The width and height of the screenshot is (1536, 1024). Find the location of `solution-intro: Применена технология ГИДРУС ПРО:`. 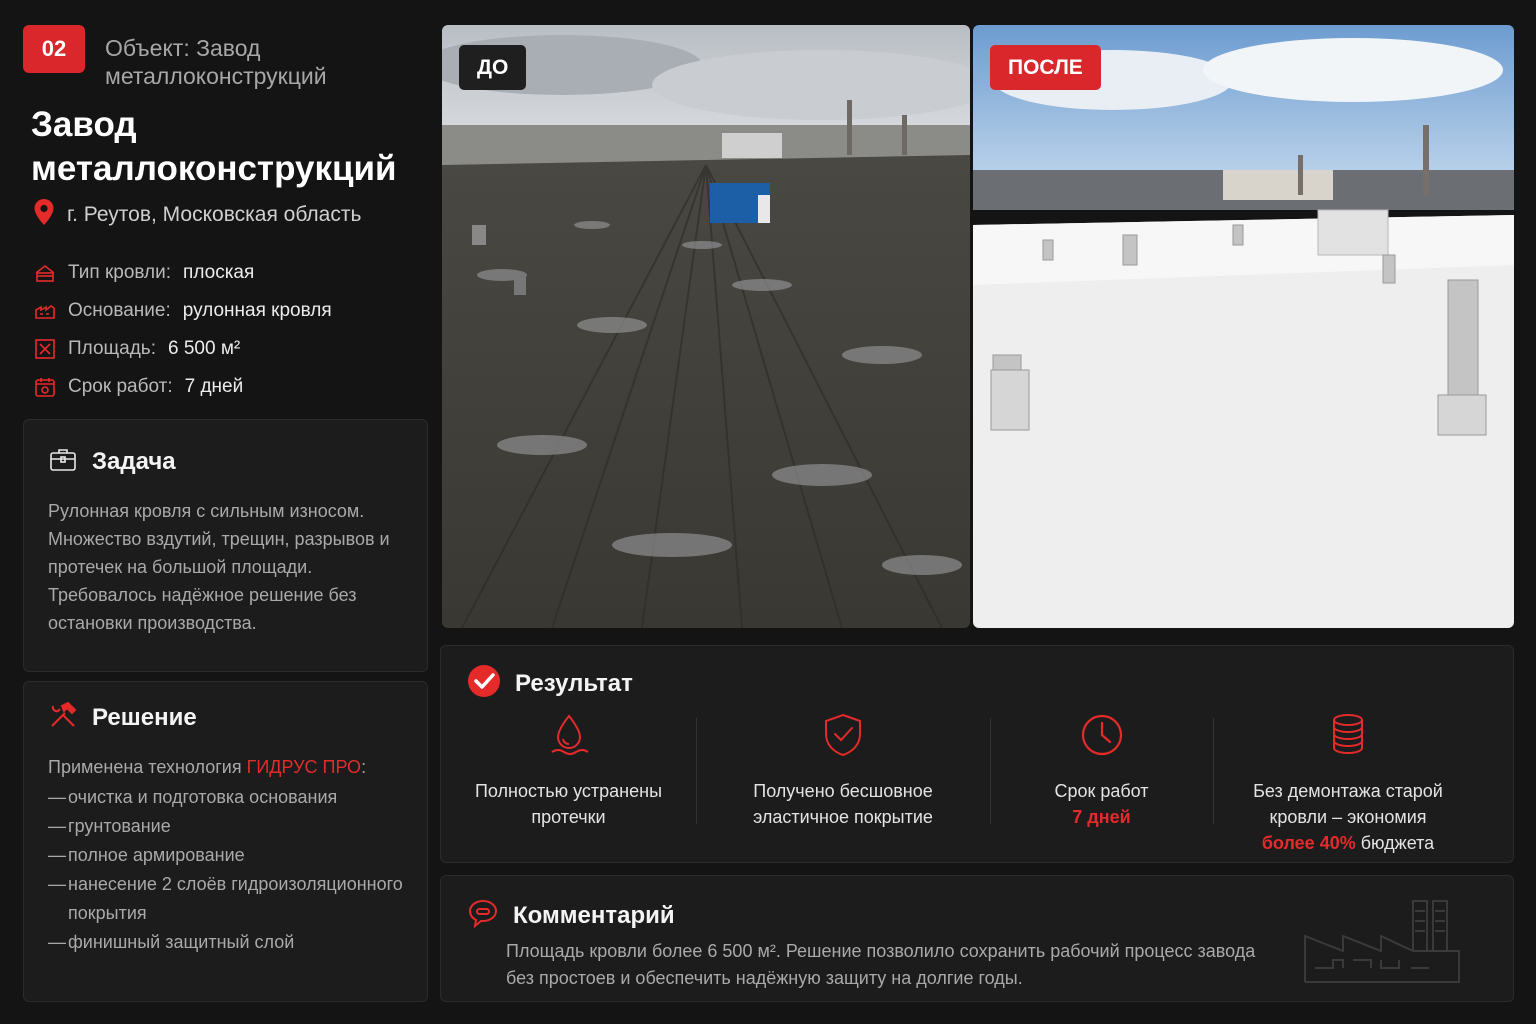

solution-intro: Применена технология ГИДРУС ПРО: is located at coordinates (207, 767).